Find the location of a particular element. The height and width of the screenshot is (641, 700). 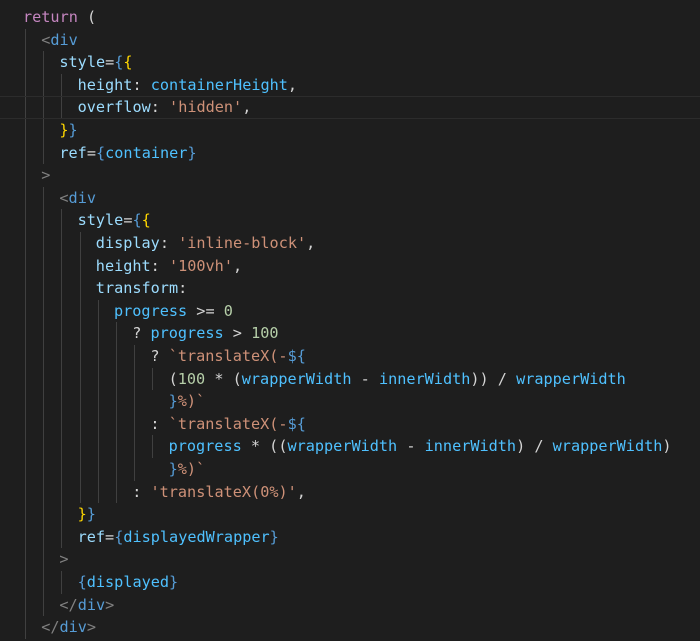

code-token: * (( is located at coordinates (264, 446).